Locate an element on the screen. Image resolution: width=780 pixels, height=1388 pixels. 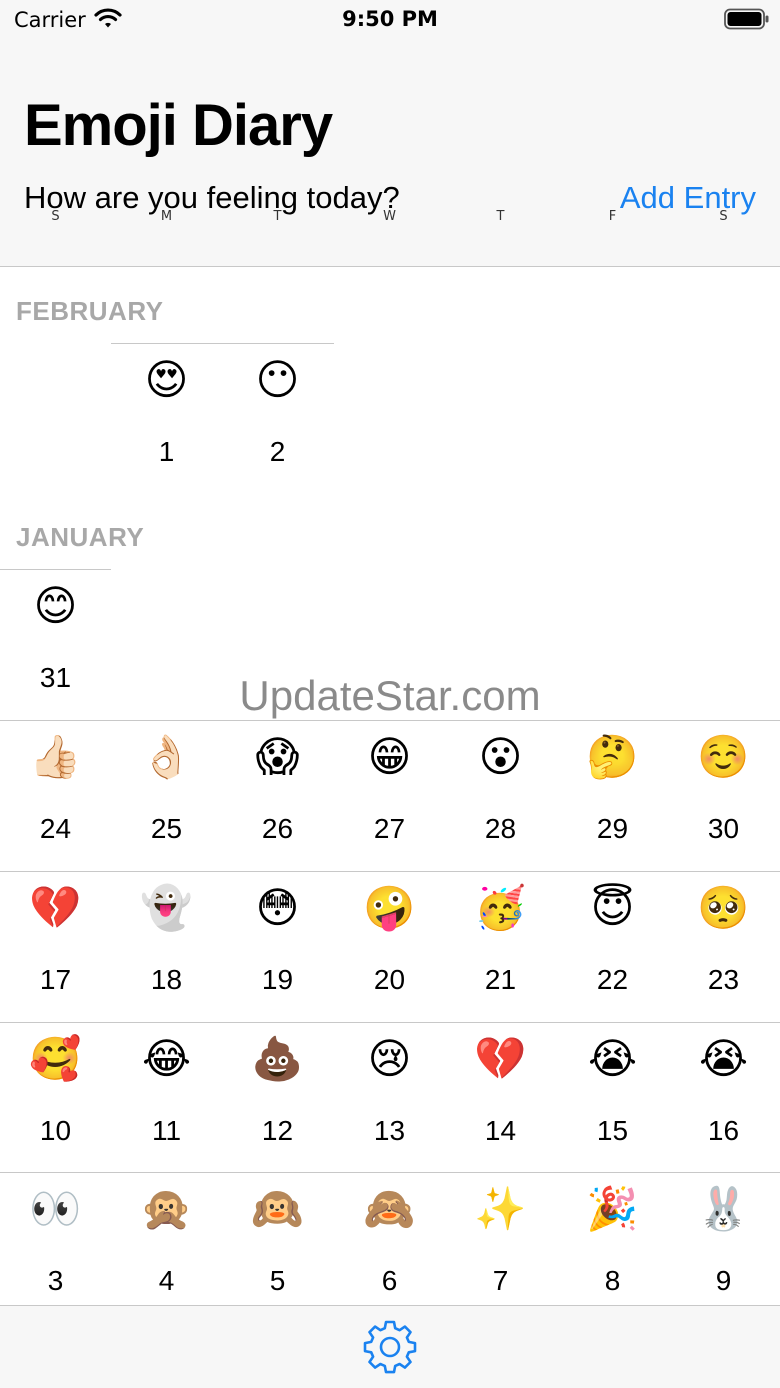
day-number: 19 is located at coordinates (277, 979).